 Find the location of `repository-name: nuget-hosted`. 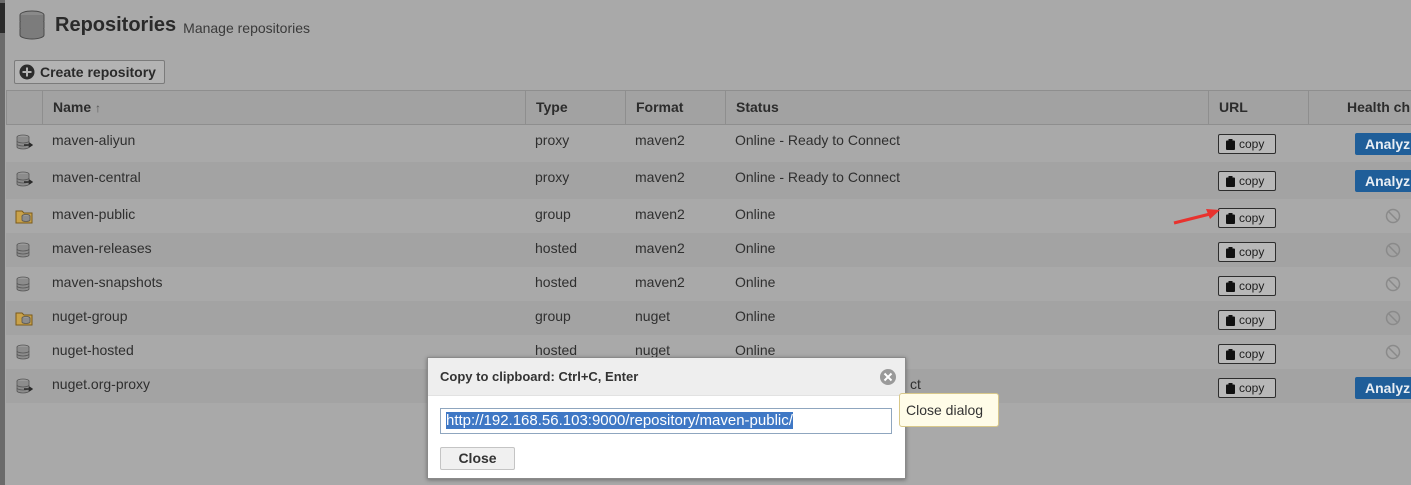

repository-name: nuget-hosted is located at coordinates (93, 350).